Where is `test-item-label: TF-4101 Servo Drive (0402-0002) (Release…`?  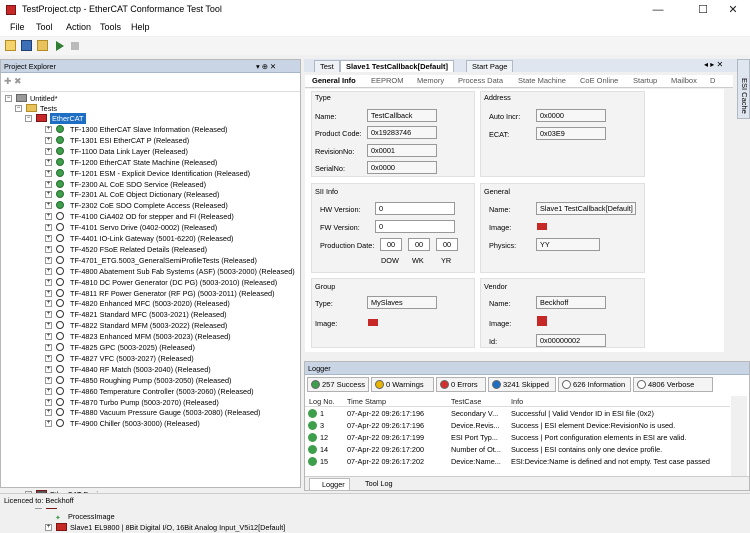 test-item-label: TF-4101 Servo Drive (0402-0002) (Release… is located at coordinates (144, 228).